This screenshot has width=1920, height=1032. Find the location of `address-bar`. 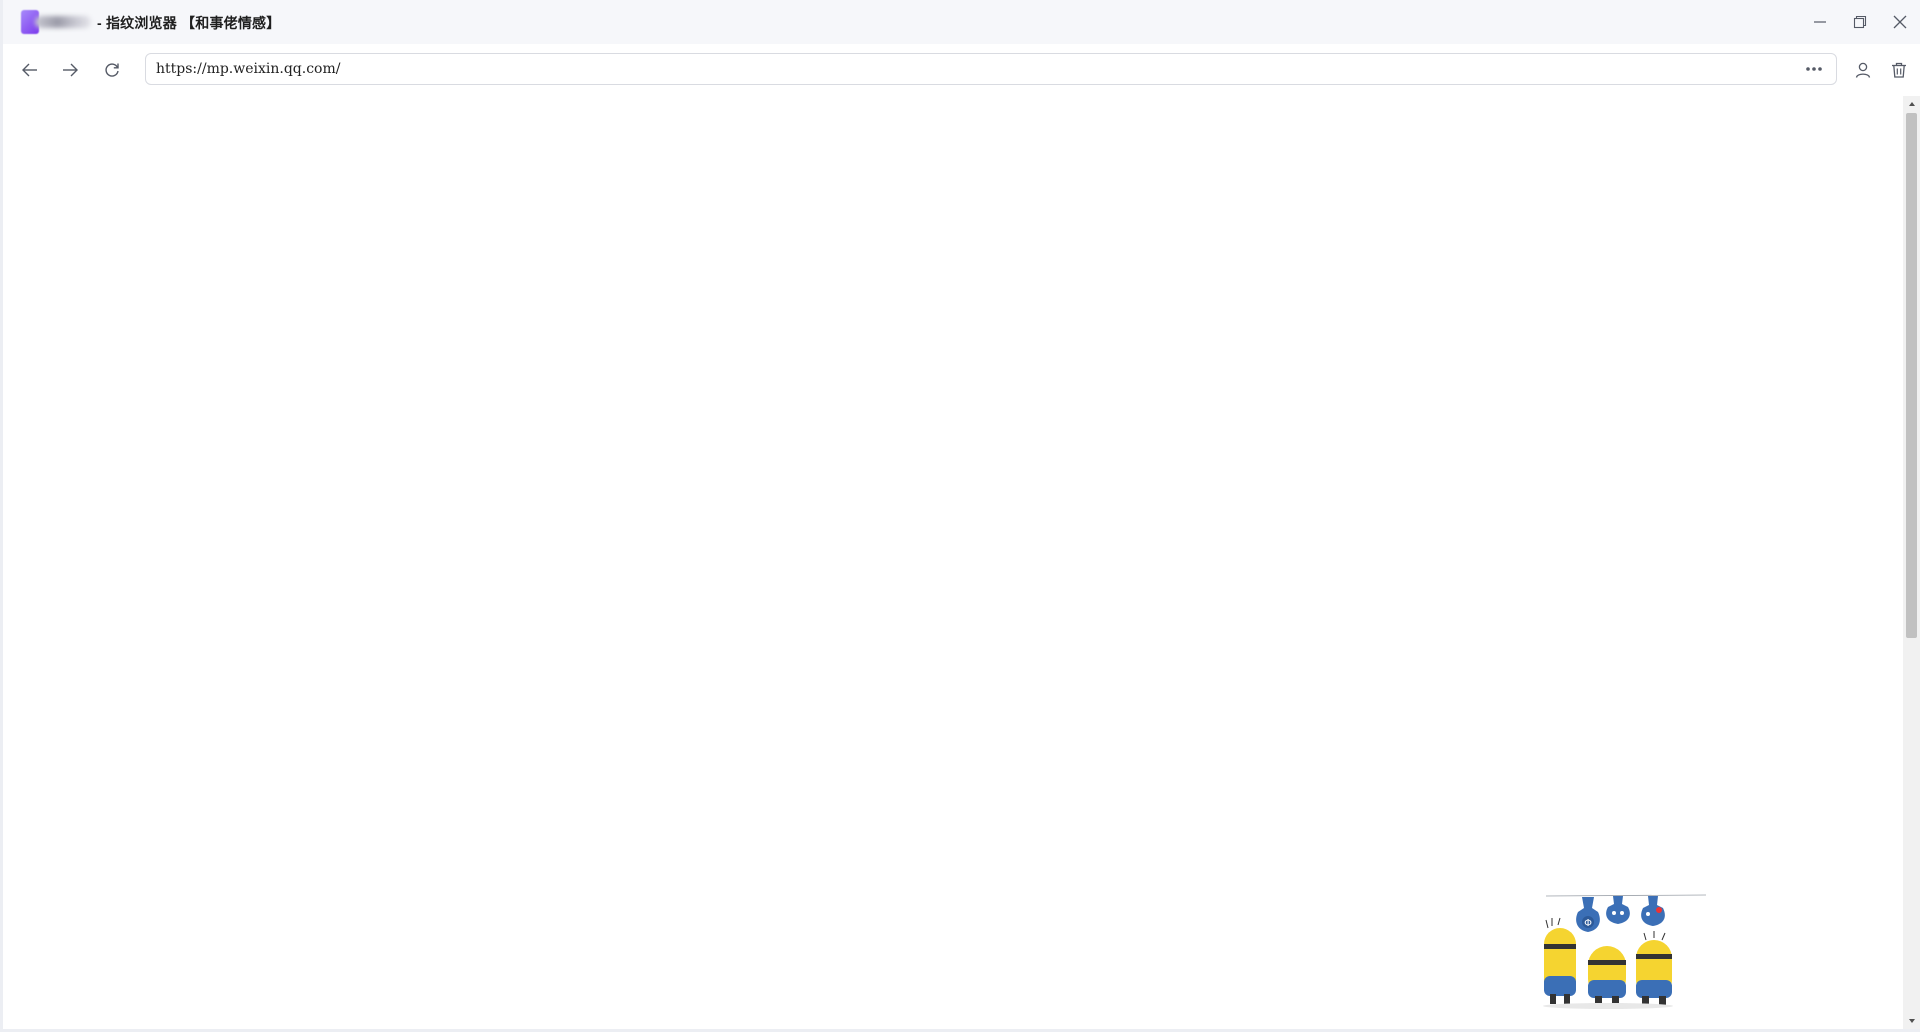

address-bar is located at coordinates (991, 69).